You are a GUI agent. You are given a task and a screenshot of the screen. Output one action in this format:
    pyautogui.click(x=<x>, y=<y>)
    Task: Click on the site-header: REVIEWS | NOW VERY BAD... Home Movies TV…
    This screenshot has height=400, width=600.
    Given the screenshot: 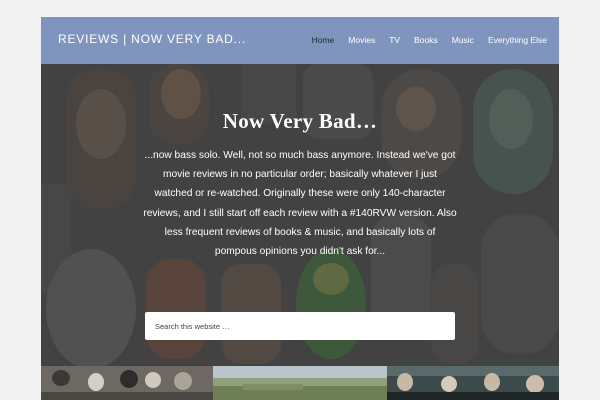 What is the action you would take?
    pyautogui.click(x=300, y=40)
    